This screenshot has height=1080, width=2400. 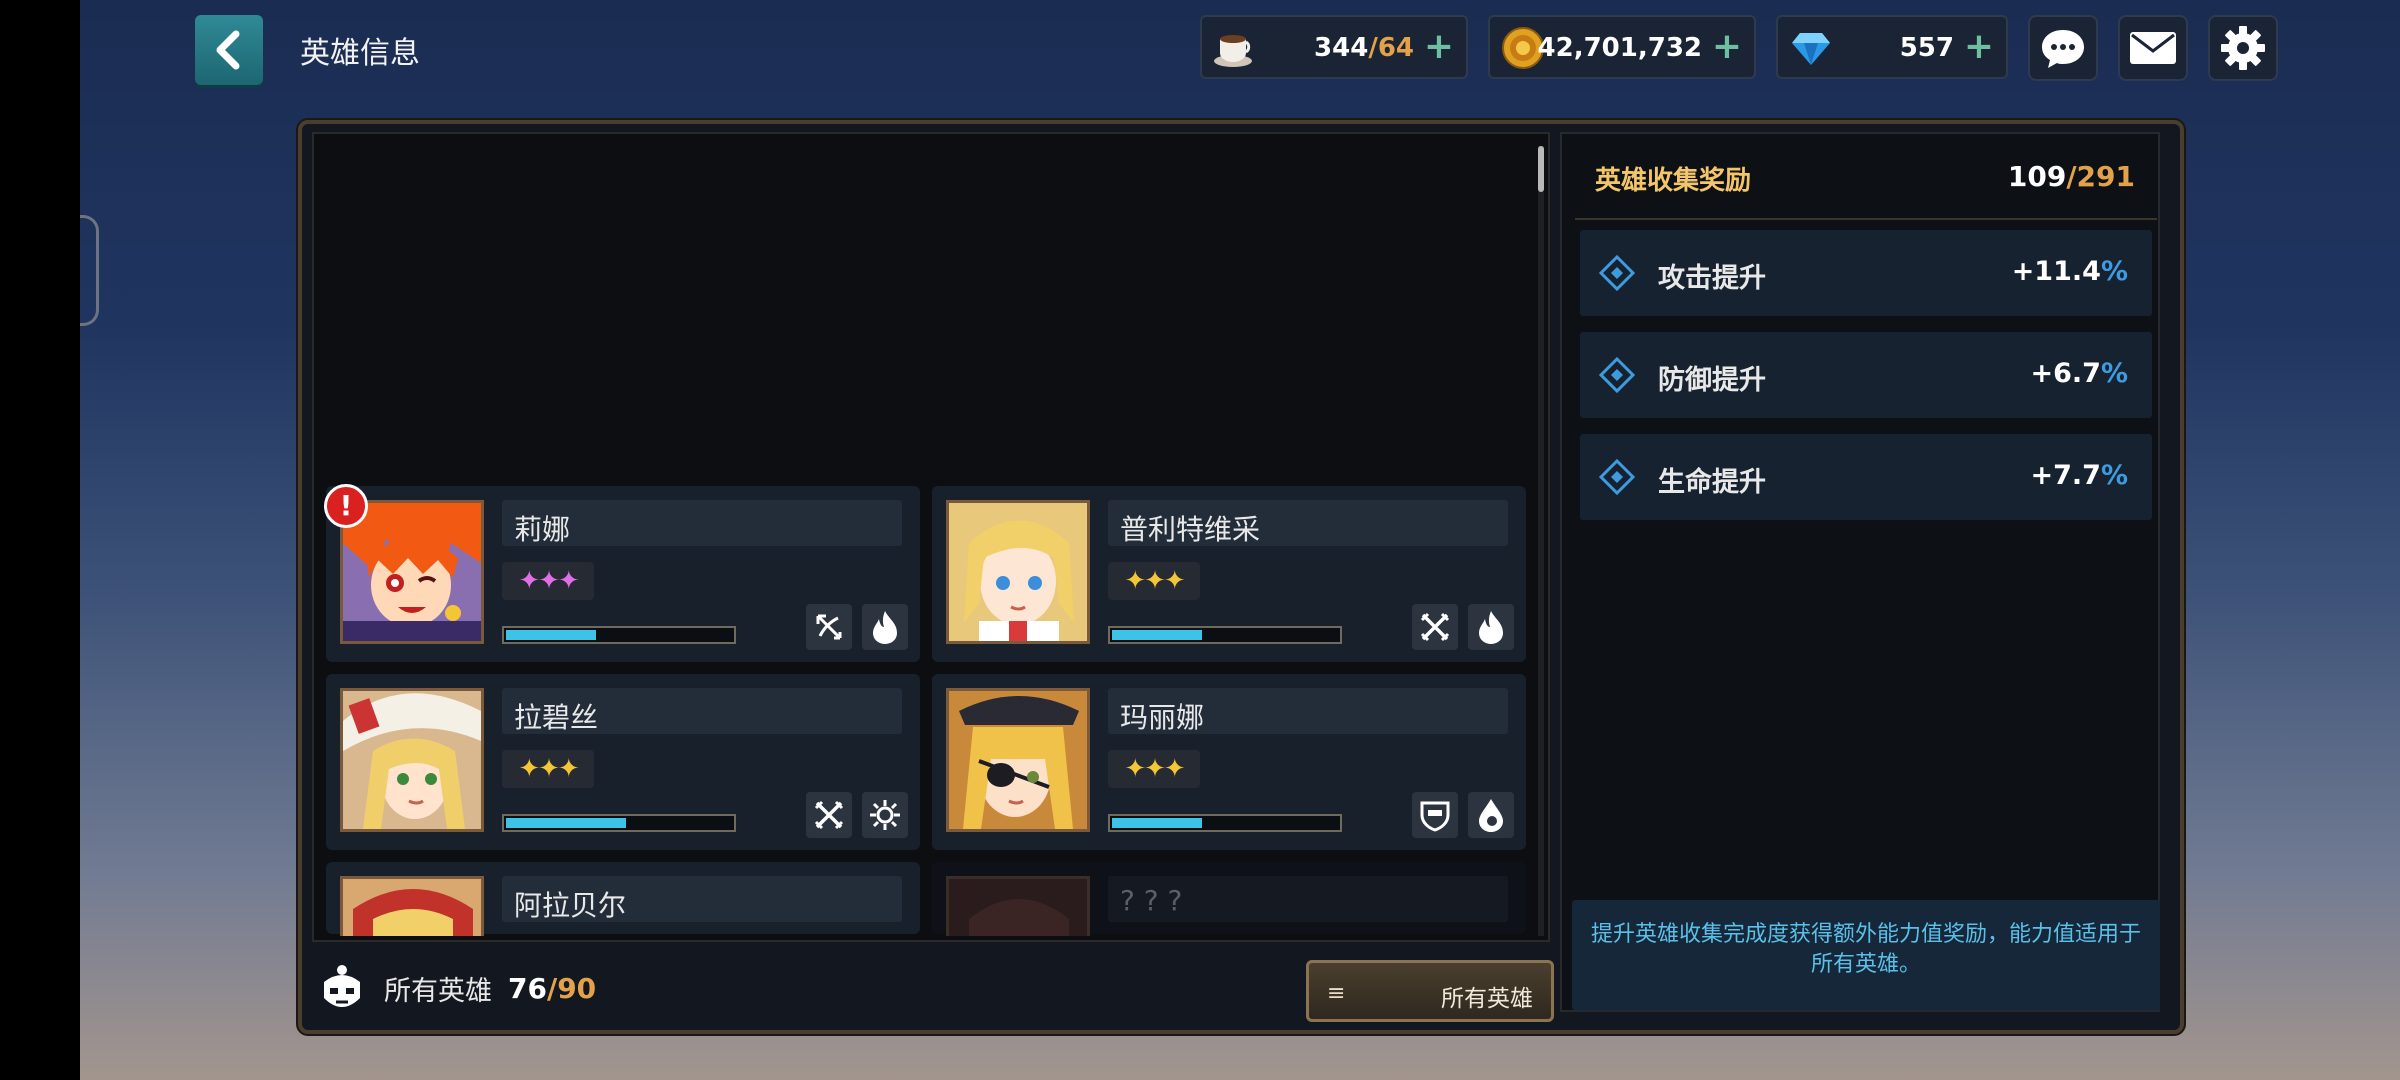 I want to click on chat-button, so click(x=2063, y=48).